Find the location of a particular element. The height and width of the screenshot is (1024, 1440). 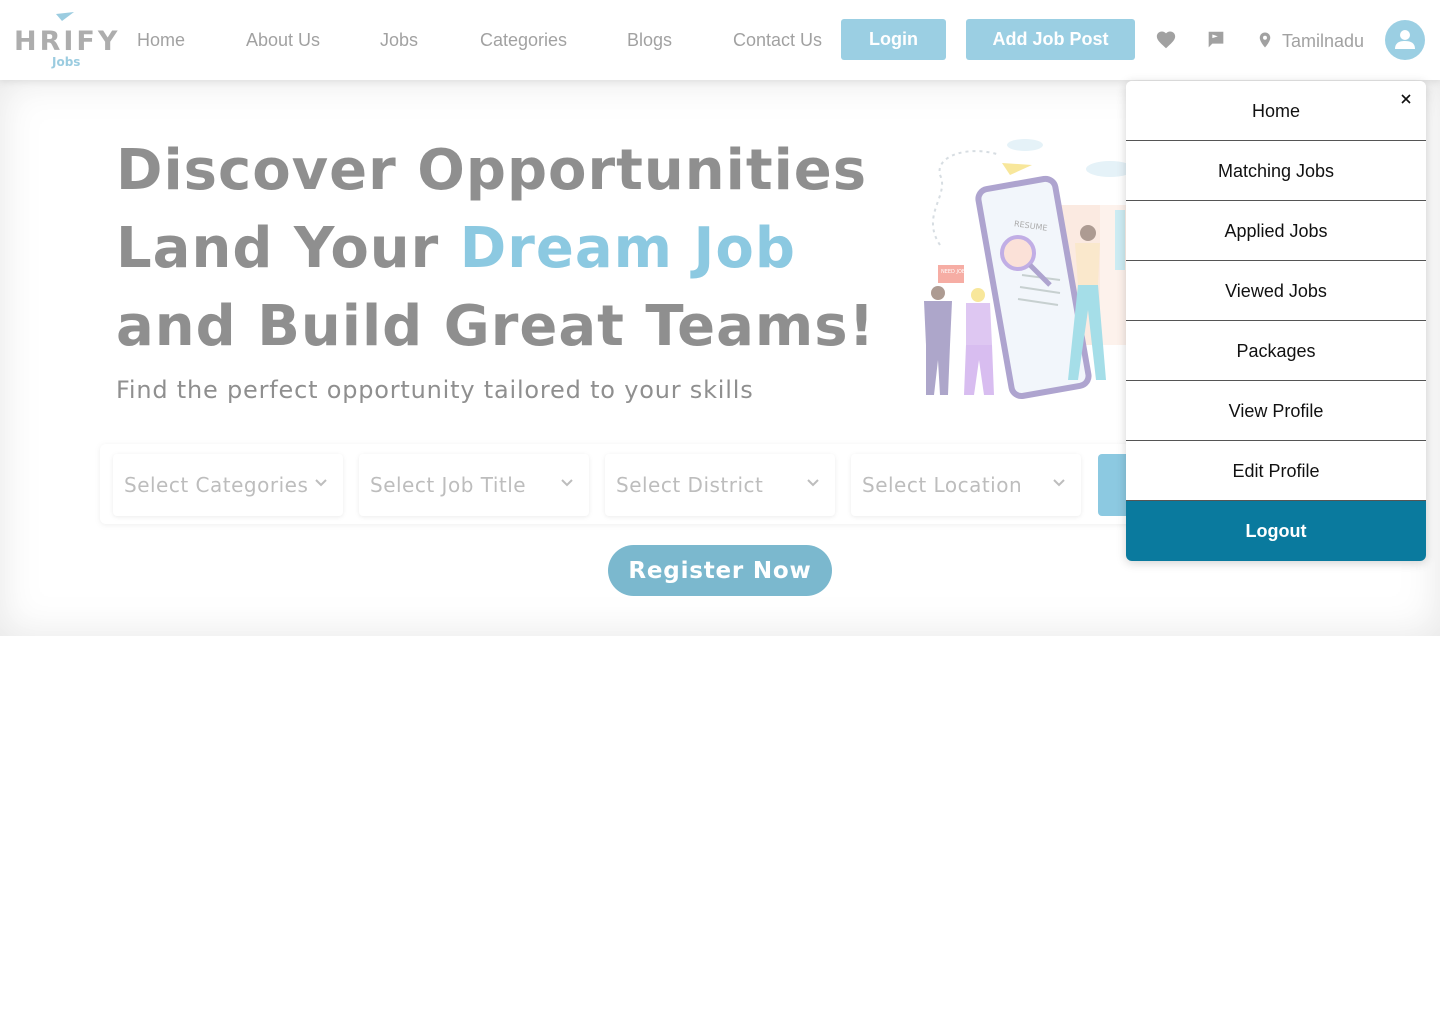

menu-item-viewed-jobs: Viewed Jobs is located at coordinates (1276, 291).